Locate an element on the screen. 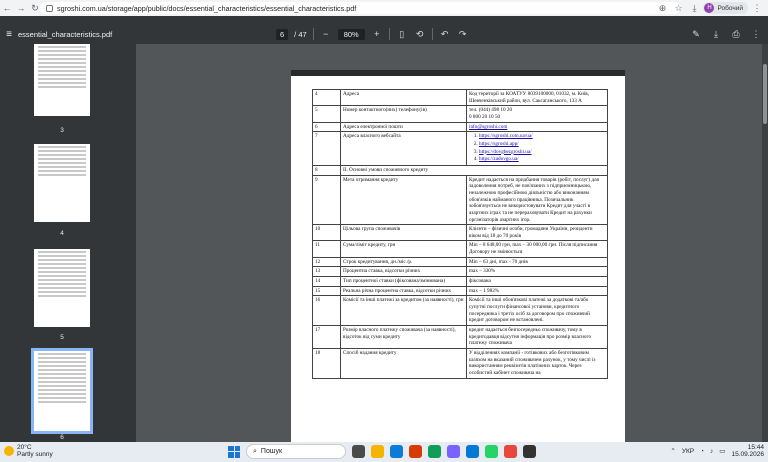  thumbnail-label: 4 is located at coordinates (62, 233).